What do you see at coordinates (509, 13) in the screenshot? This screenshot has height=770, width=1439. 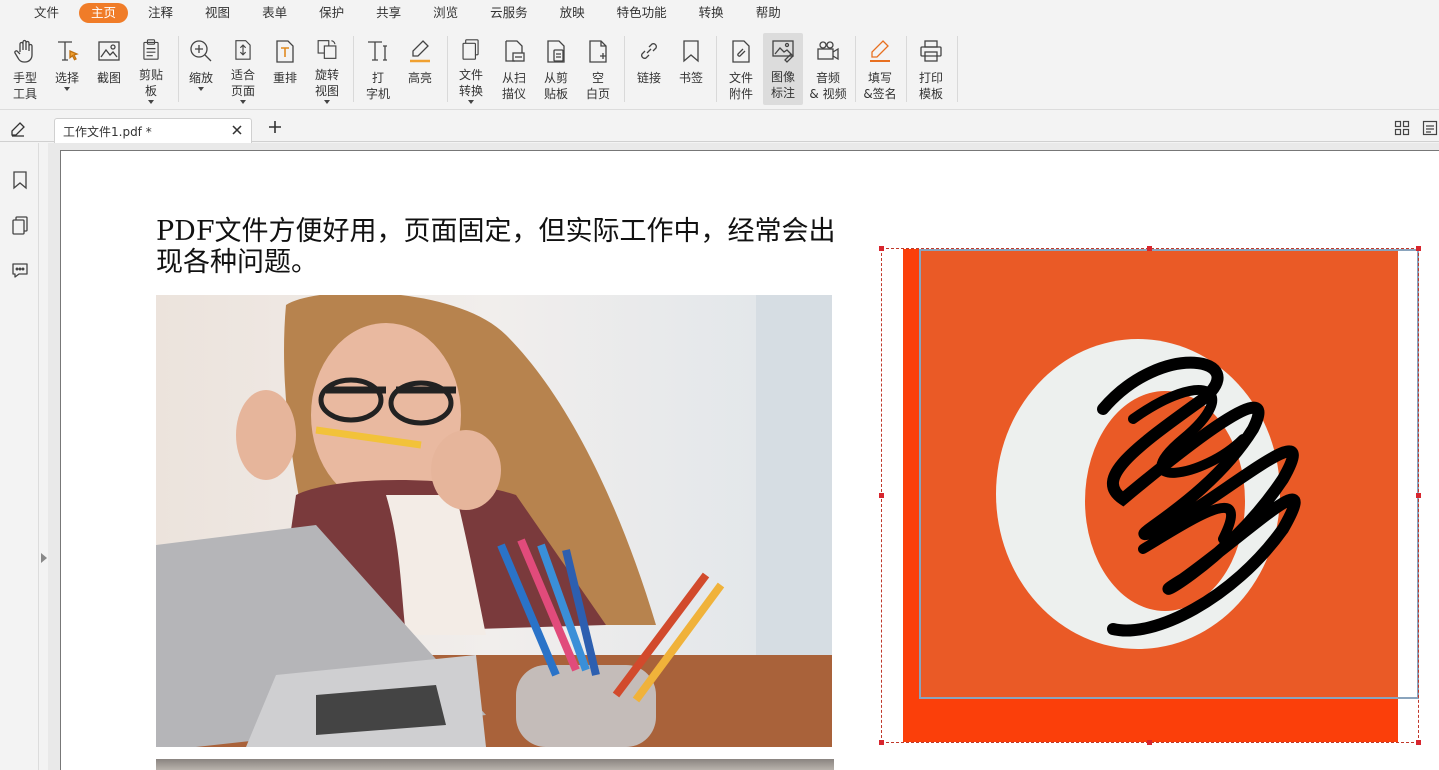 I see `menu-cloud: 云服务` at bounding box center [509, 13].